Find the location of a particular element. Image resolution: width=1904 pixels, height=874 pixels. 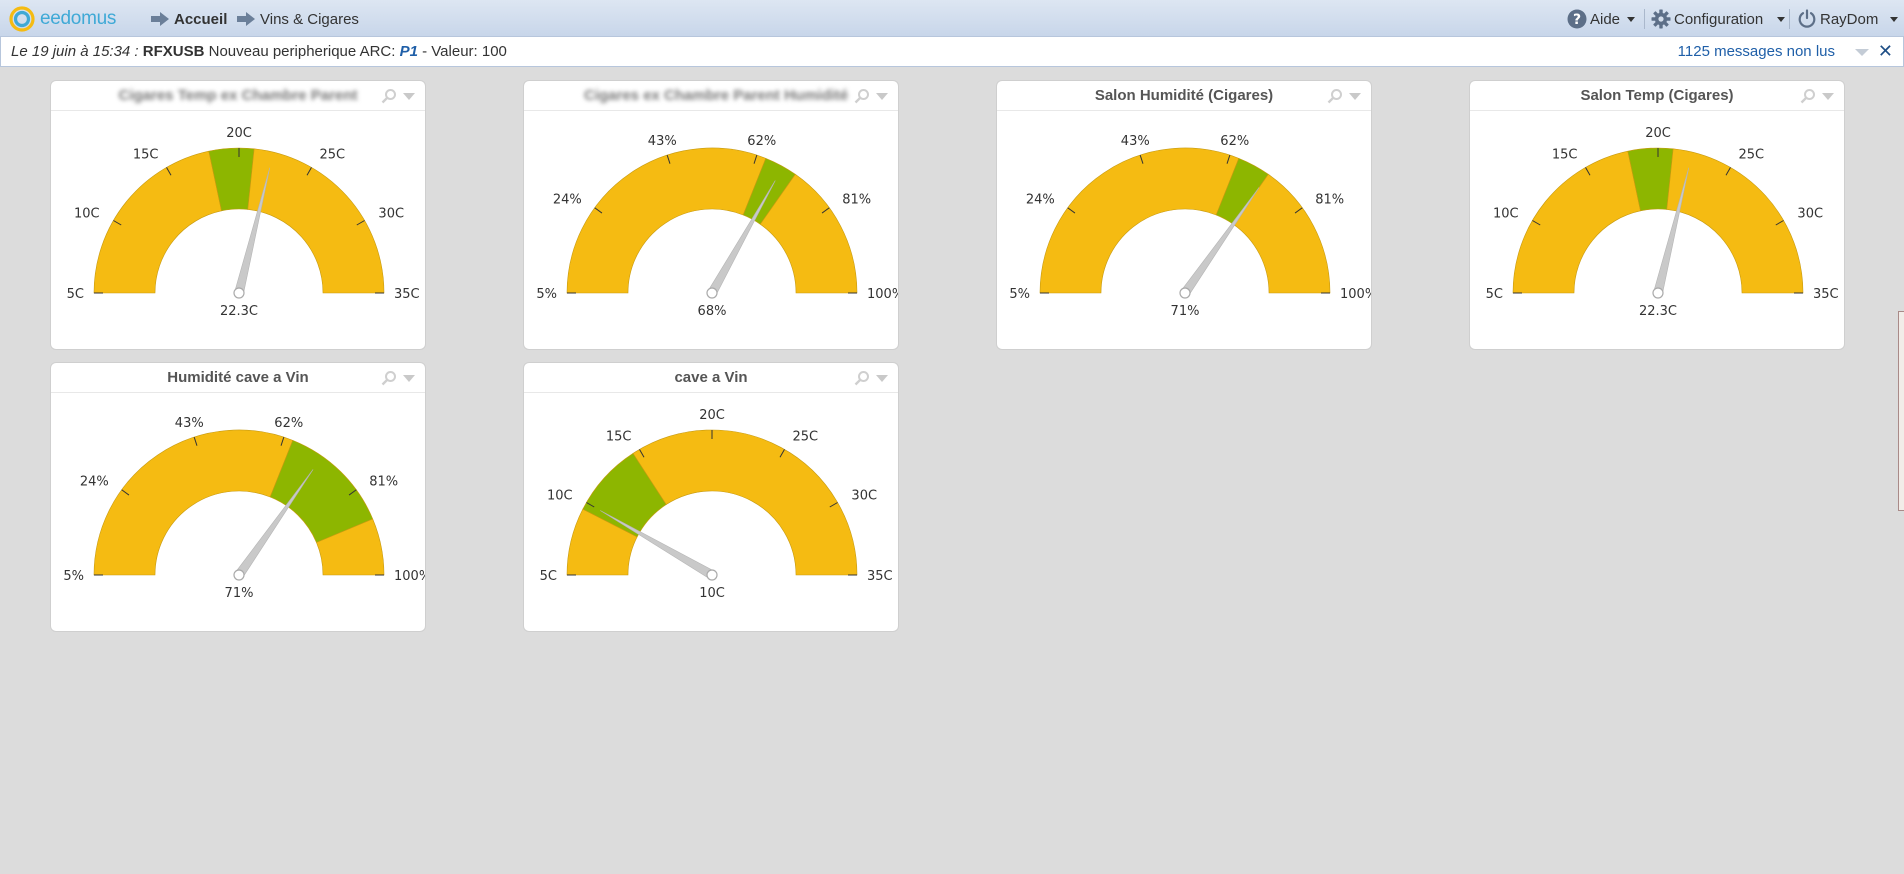

eedomus-logo: eedomus is located at coordinates (62, 18).